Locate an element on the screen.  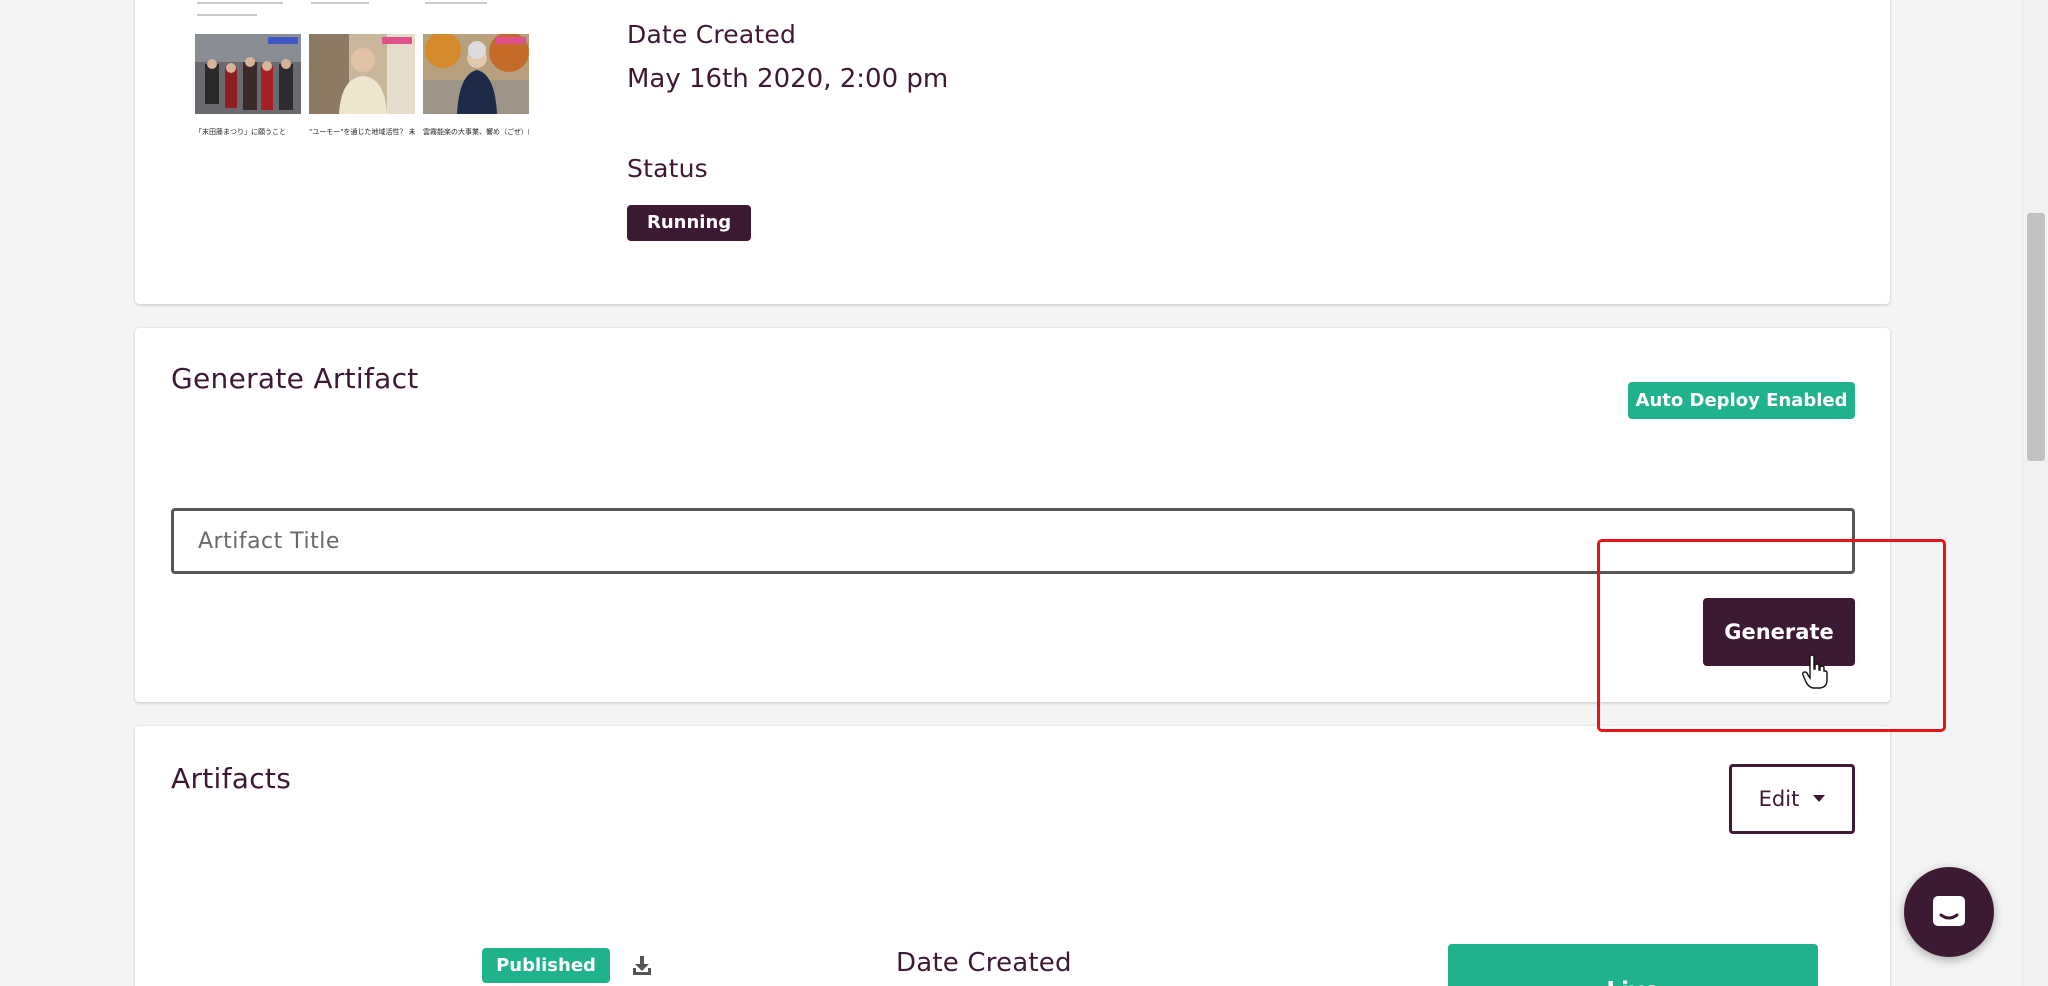
generate-button: Generate is located at coordinates (1779, 632).